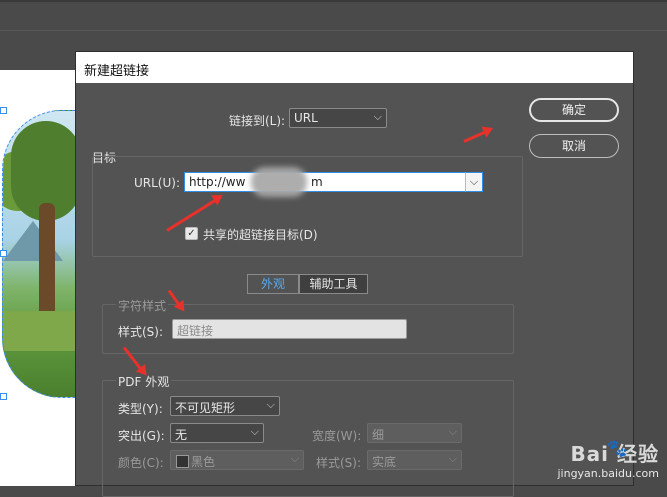 This screenshot has width=667, height=497. What do you see at coordinates (574, 146) in the screenshot?
I see `cancel-button: 取消` at bounding box center [574, 146].